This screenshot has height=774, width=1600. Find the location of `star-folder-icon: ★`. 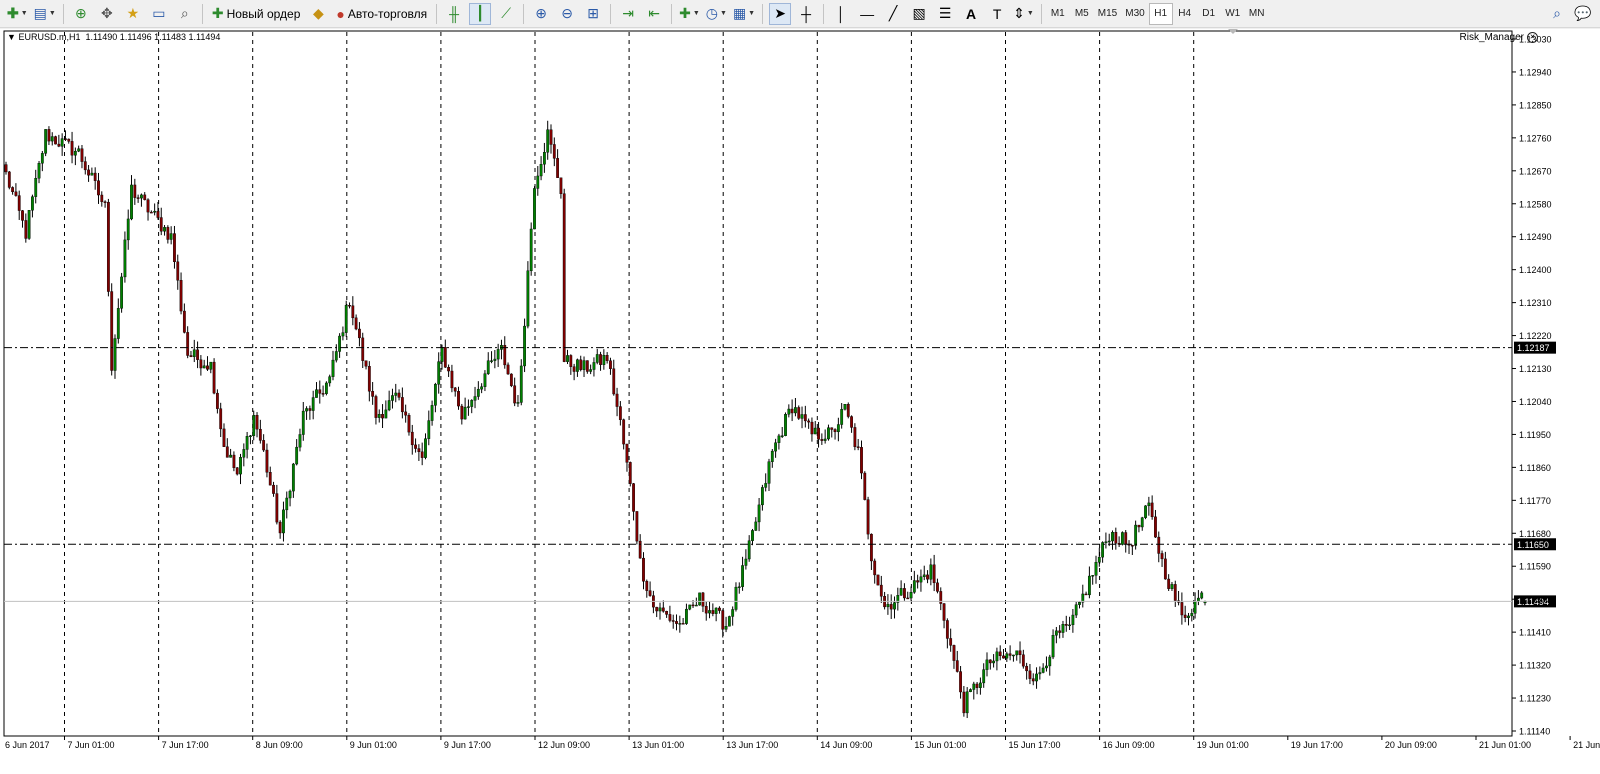

star-folder-icon: ★ is located at coordinates (133, 13).